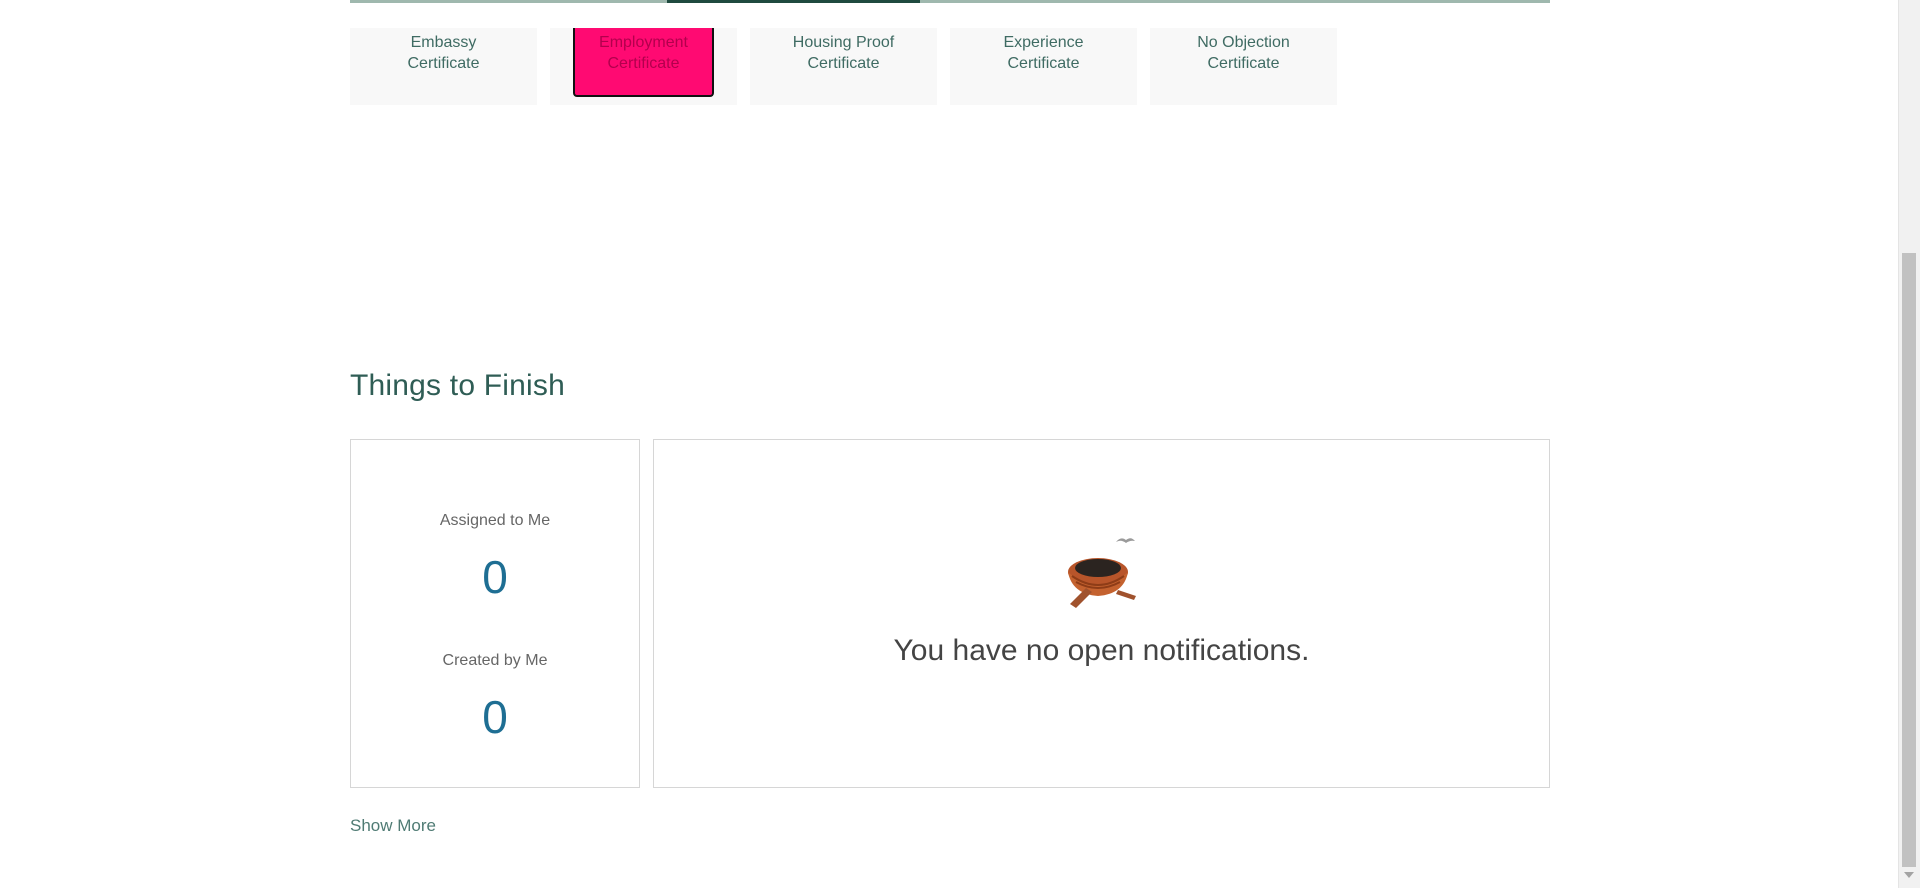  What do you see at coordinates (793, 1) in the screenshot?
I see `tab-progress-active-segment` at bounding box center [793, 1].